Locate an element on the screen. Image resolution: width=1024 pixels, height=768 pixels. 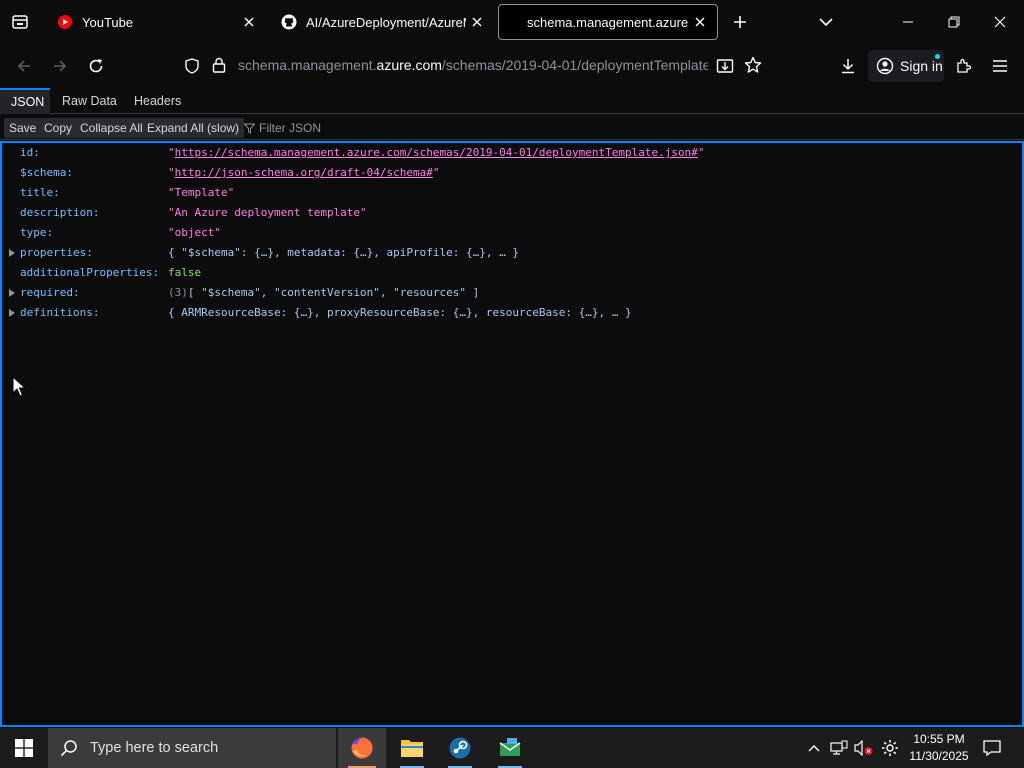
youtube-icon is located at coordinates (65, 22).